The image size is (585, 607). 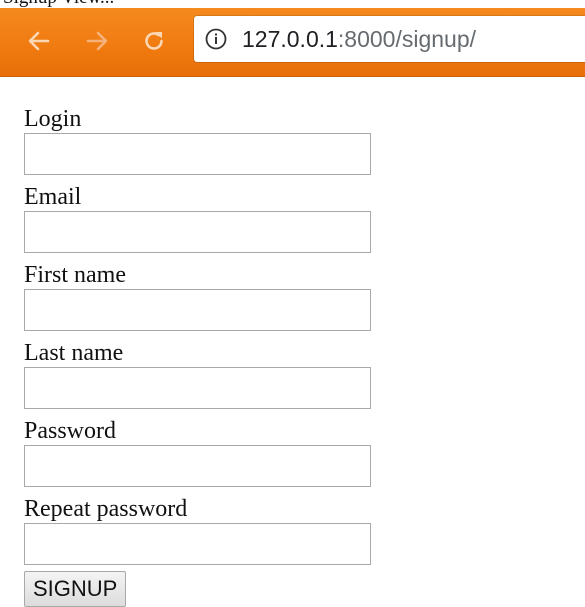 I want to click on forward-arrow-icon, so click(x=97, y=41).